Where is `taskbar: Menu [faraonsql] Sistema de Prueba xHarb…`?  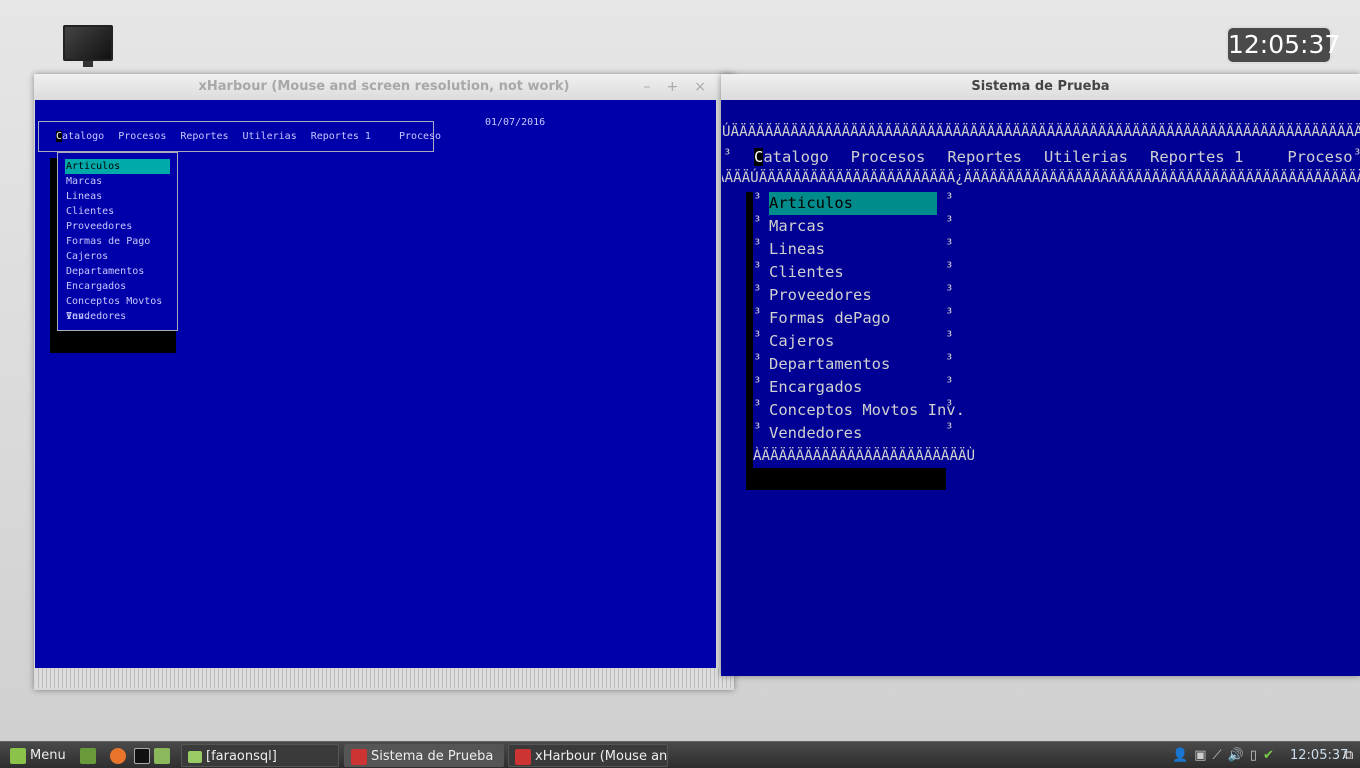
taskbar: Menu [faraonsql] Sistema de Prueba xHarb… is located at coordinates (680, 754).